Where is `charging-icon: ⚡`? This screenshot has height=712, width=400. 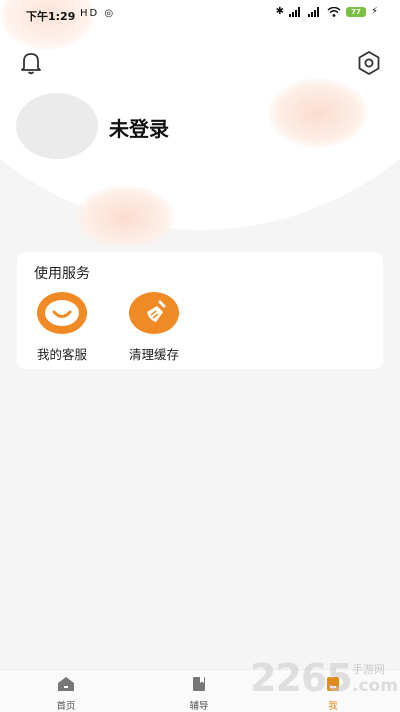
charging-icon: ⚡ is located at coordinates (374, 11).